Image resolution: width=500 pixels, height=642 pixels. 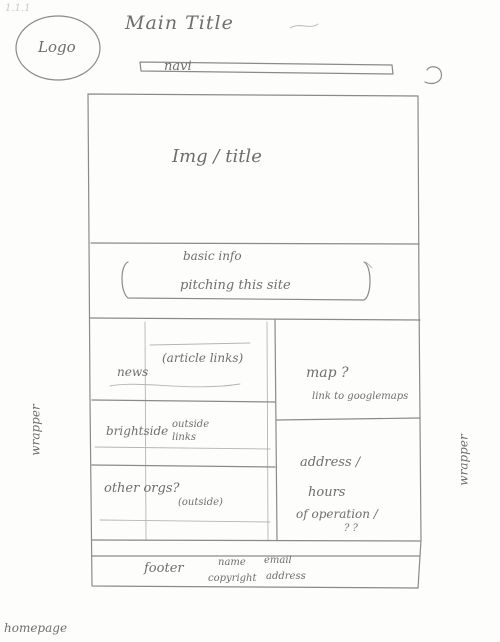 I want to click on wrapper-right-label: wrapper, so click(x=463, y=460).